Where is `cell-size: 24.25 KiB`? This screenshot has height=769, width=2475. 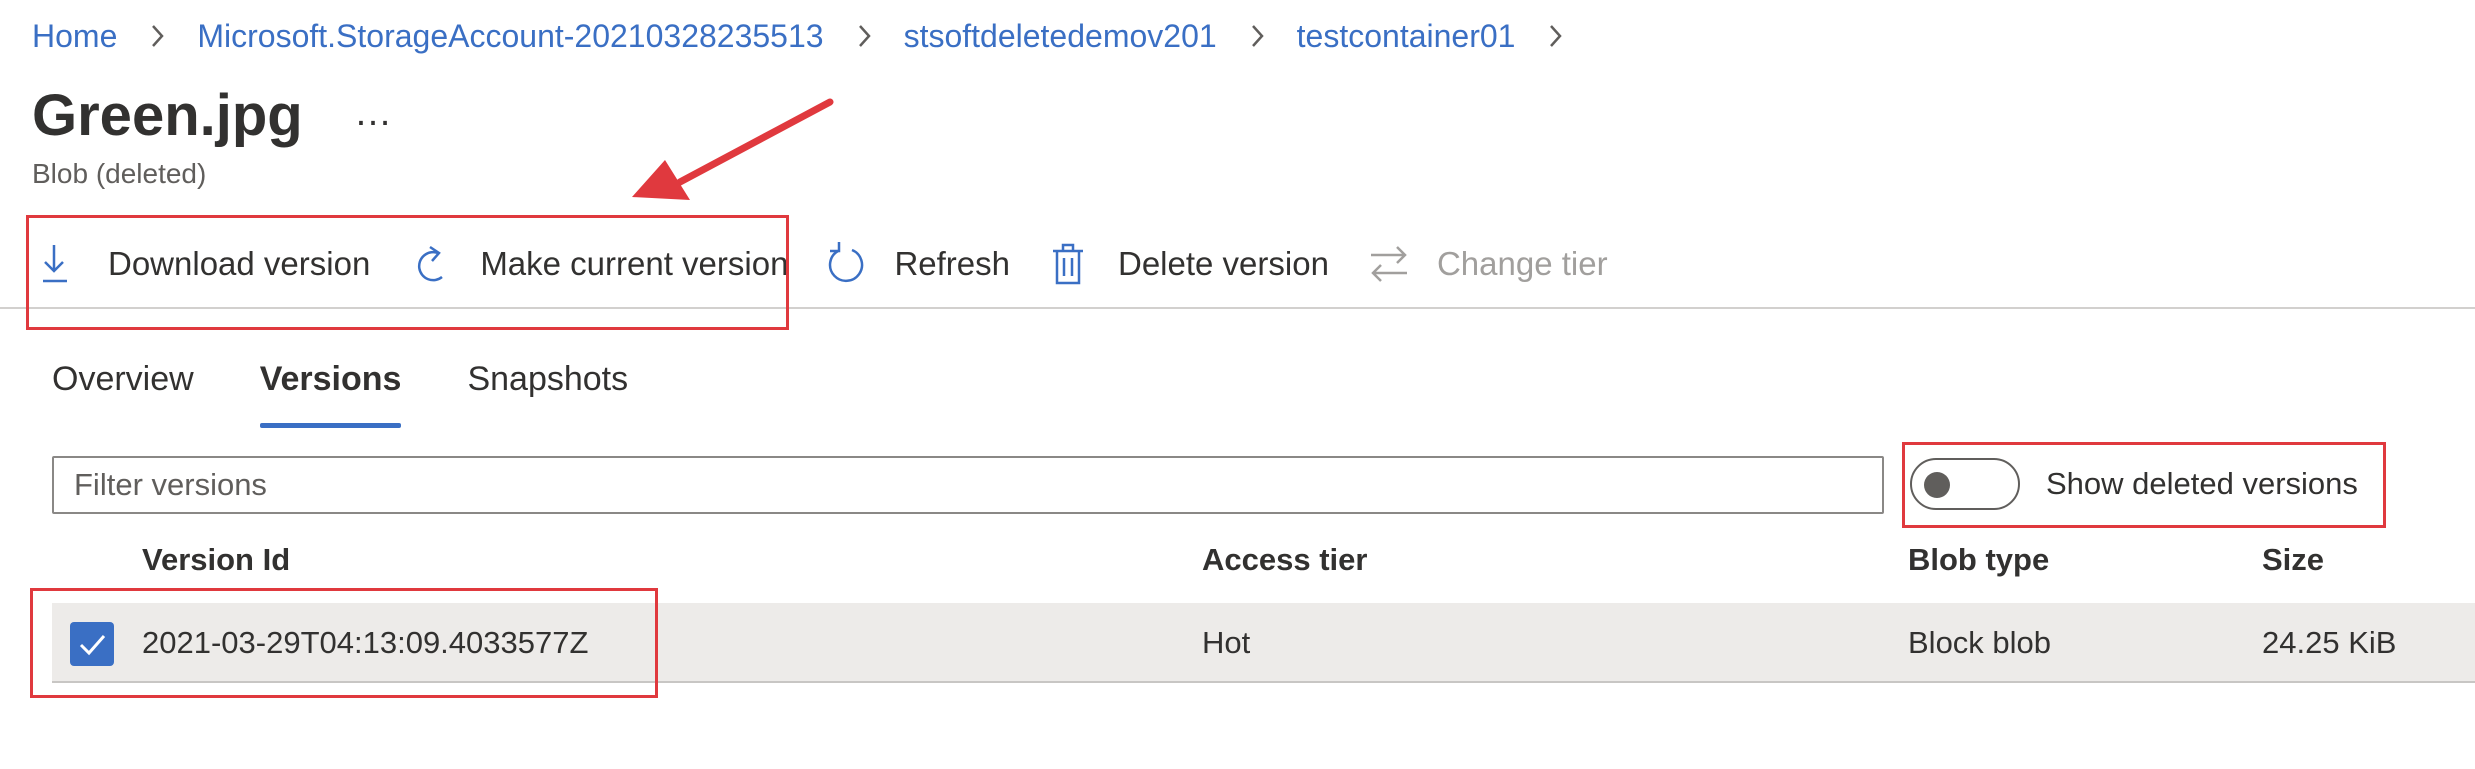
cell-size: 24.25 KiB is located at coordinates (2329, 642).